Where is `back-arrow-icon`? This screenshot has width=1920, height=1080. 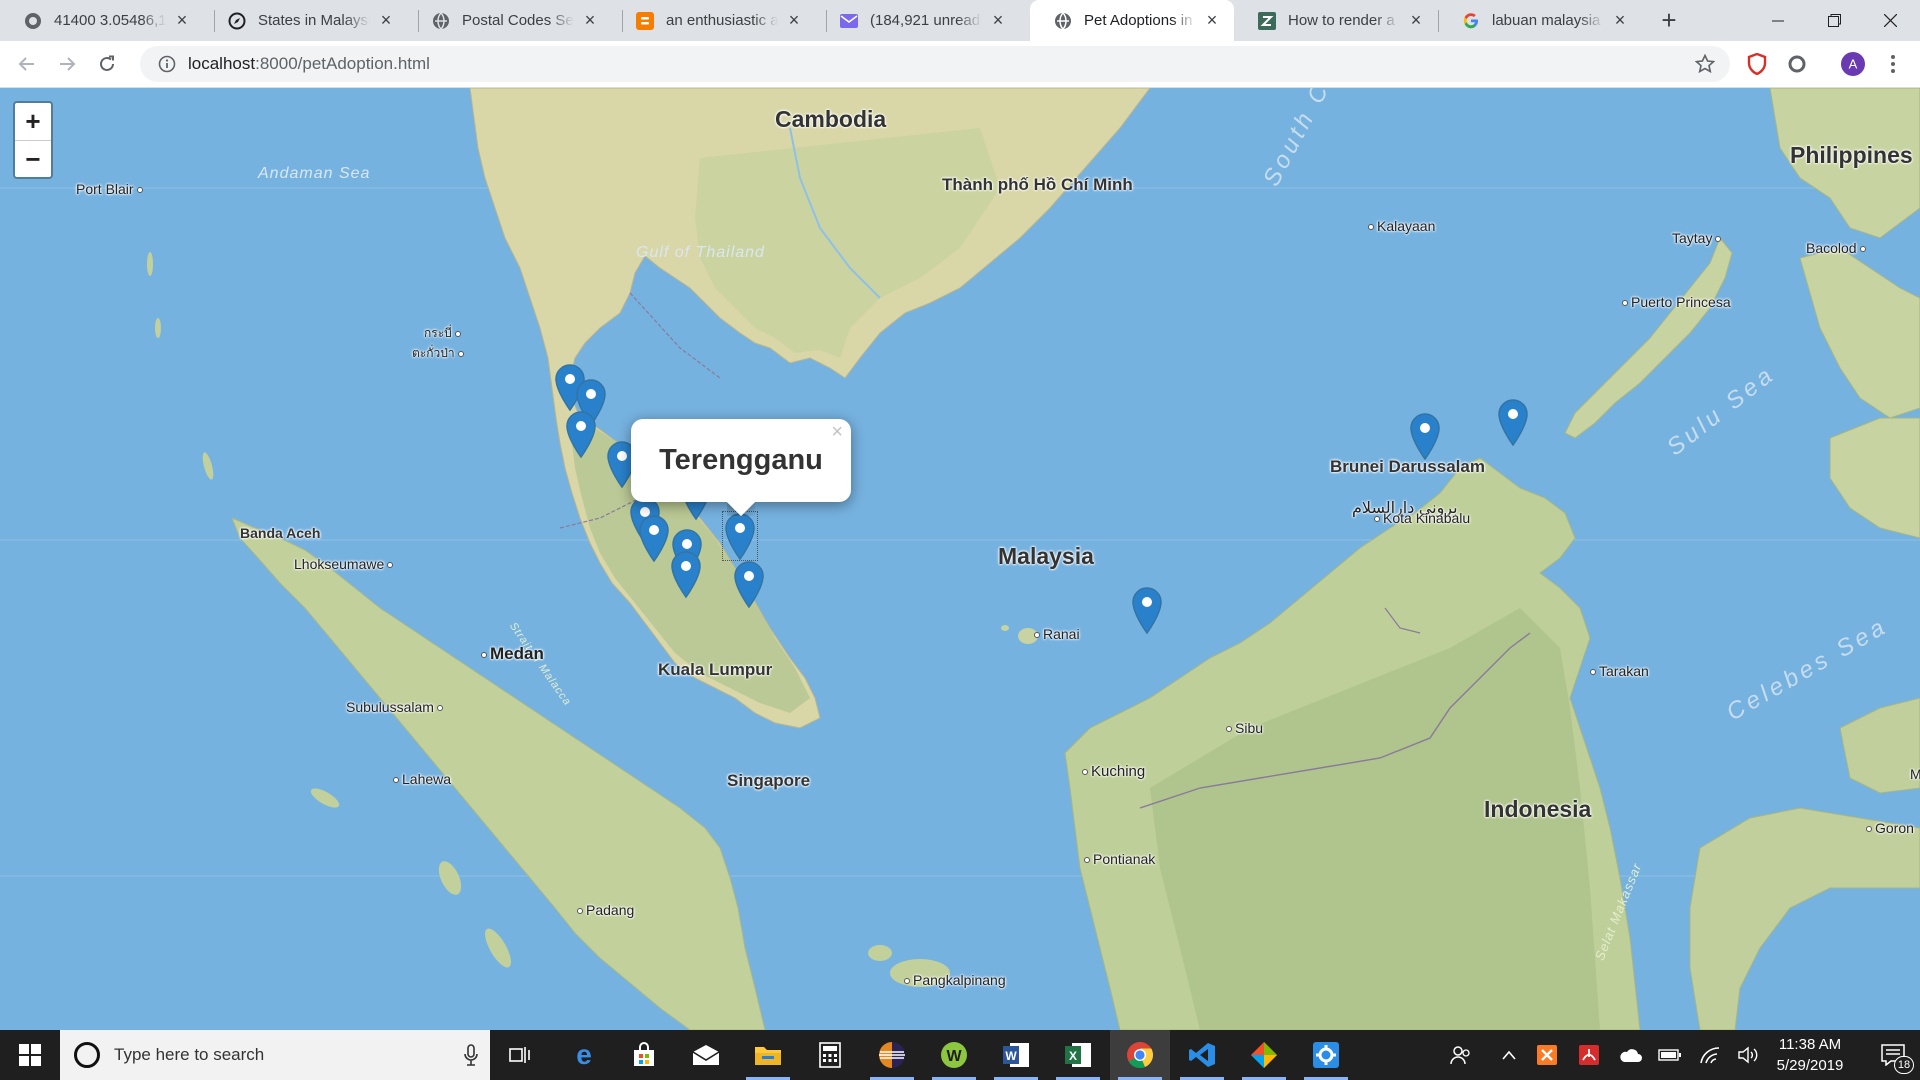
back-arrow-icon is located at coordinates (26, 64).